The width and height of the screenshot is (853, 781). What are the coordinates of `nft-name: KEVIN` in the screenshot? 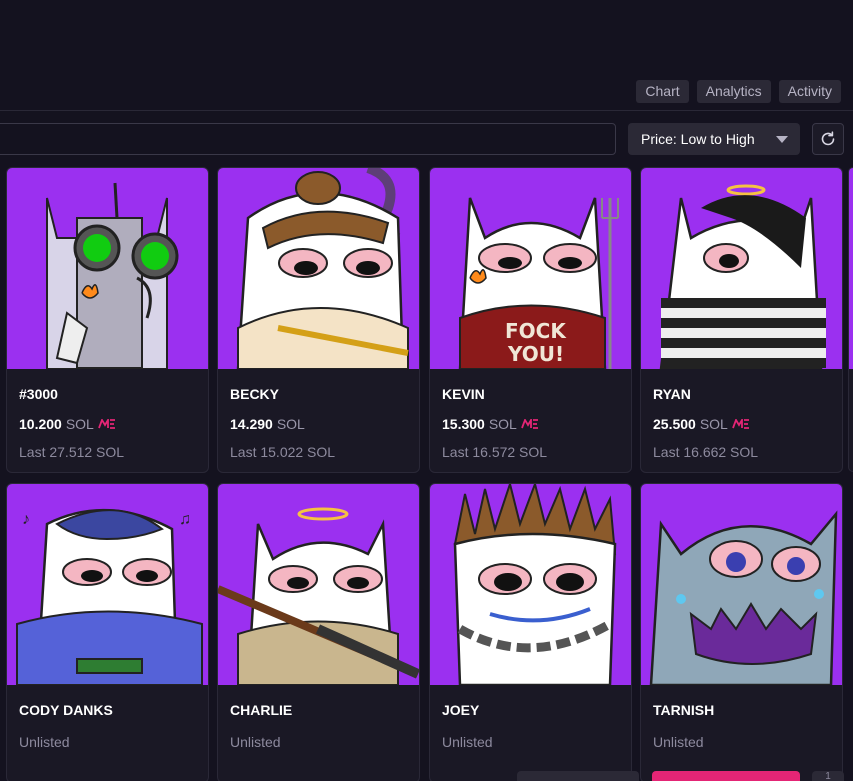 It's located at (463, 394).